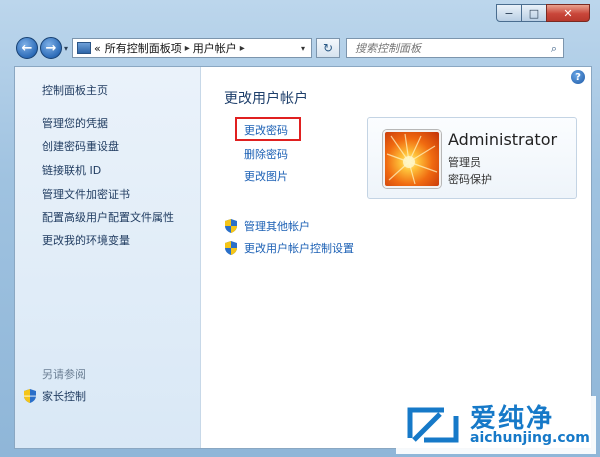  Describe the element at coordinates (97, 48) in the screenshot. I see `breadcrumb-overflow: «` at that location.